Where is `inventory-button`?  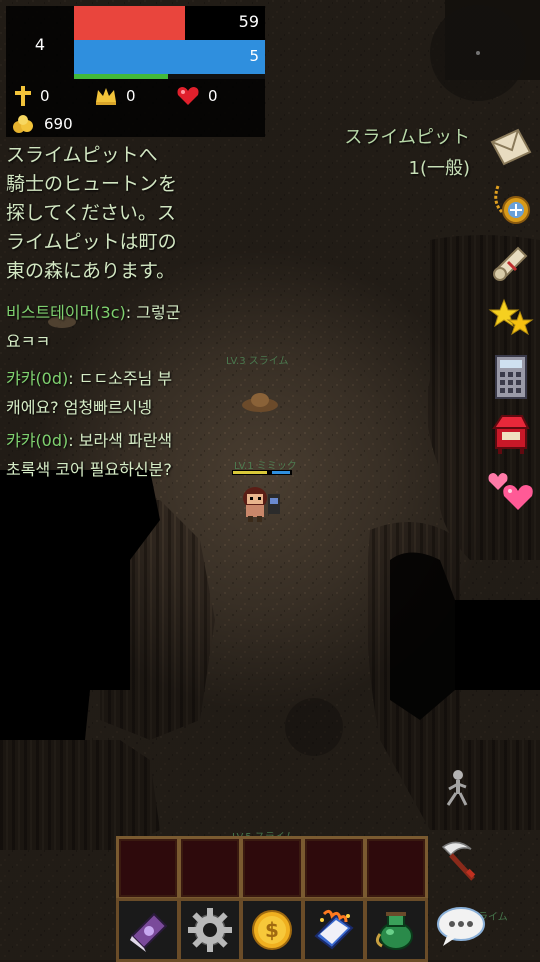 inventory-button is located at coordinates (396, 930).